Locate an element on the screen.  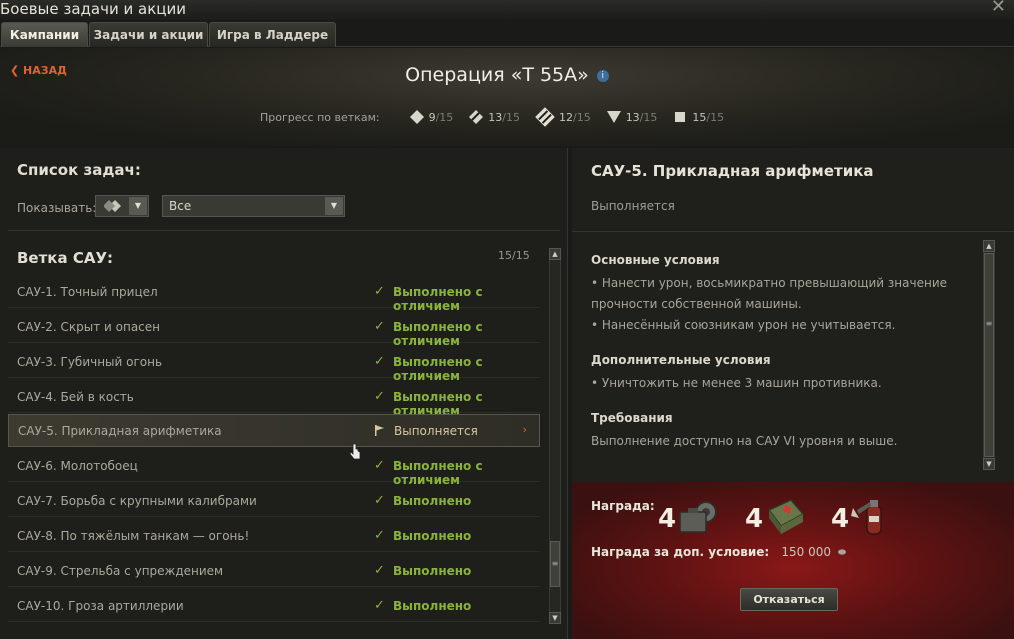
branch-medium-tank: 13/15 is located at coordinates (493, 117).